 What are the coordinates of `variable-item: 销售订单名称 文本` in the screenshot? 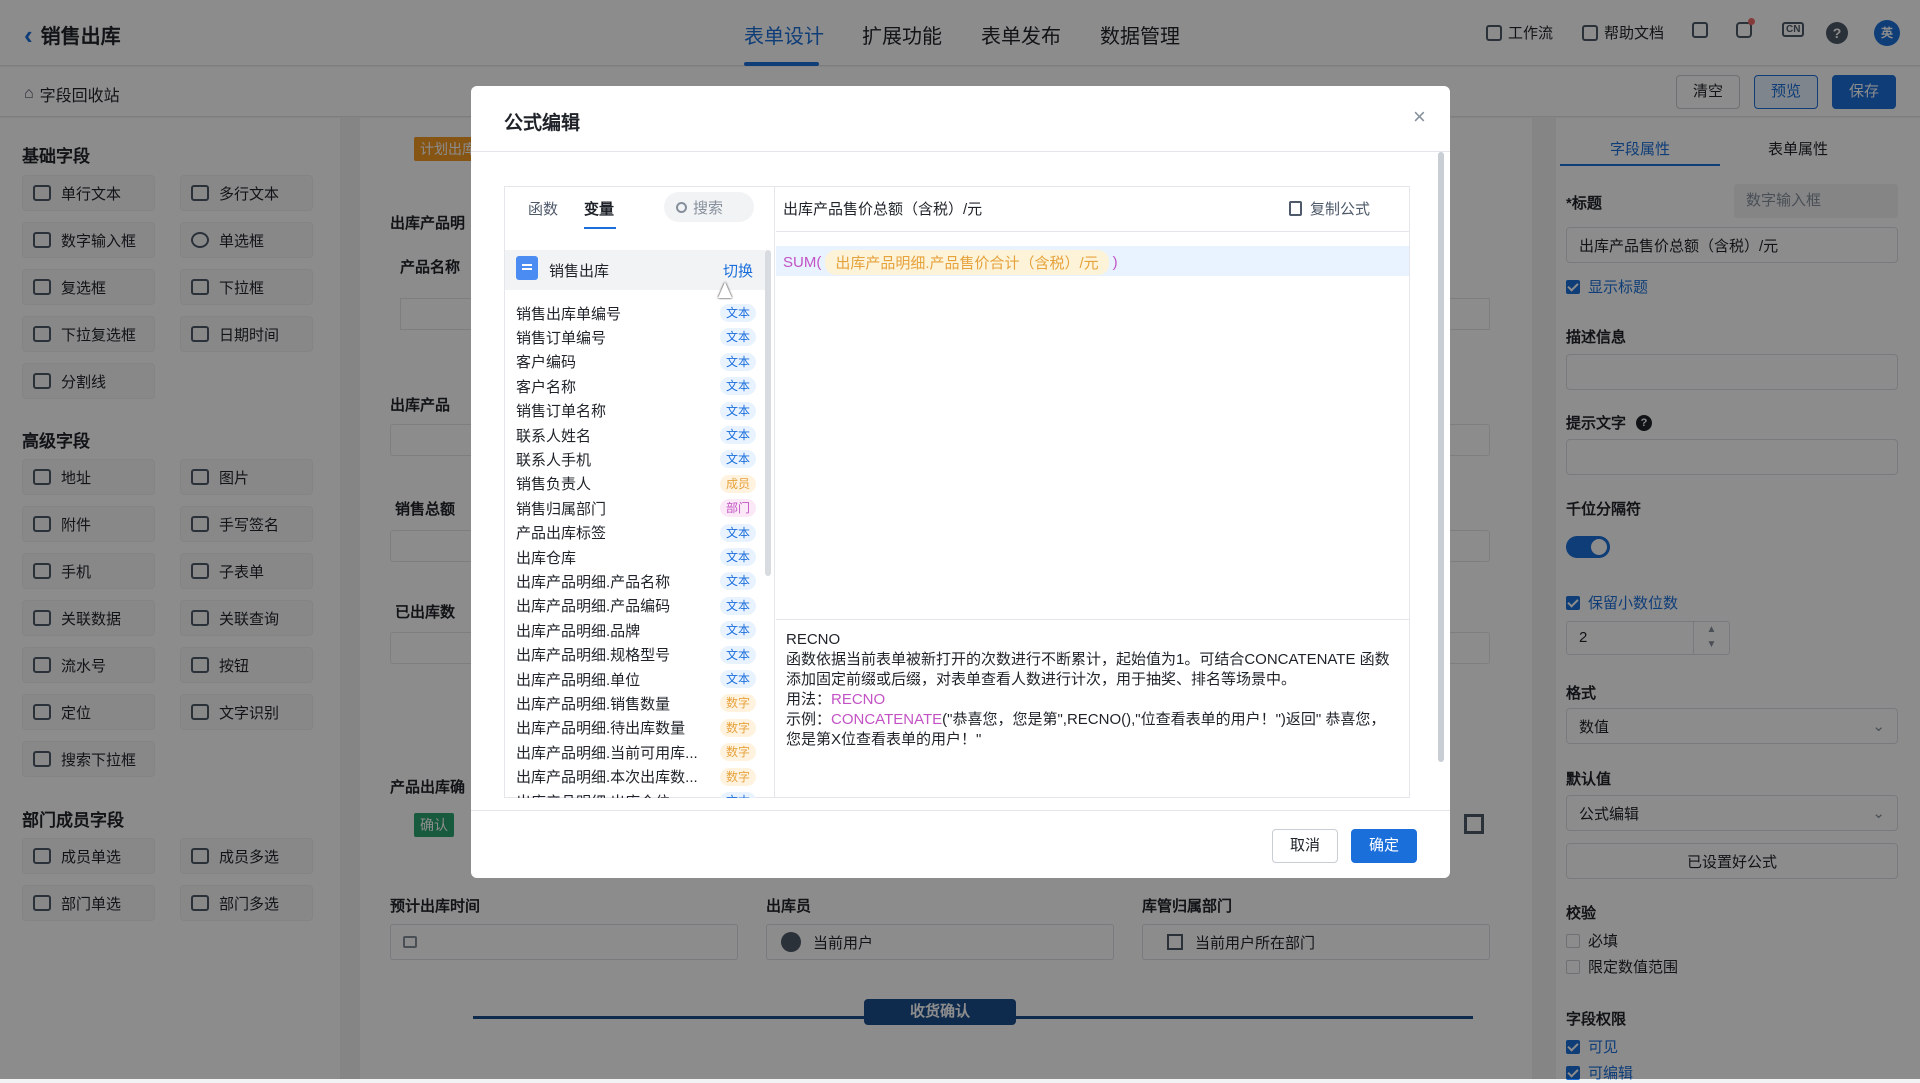 It's located at (636, 411).